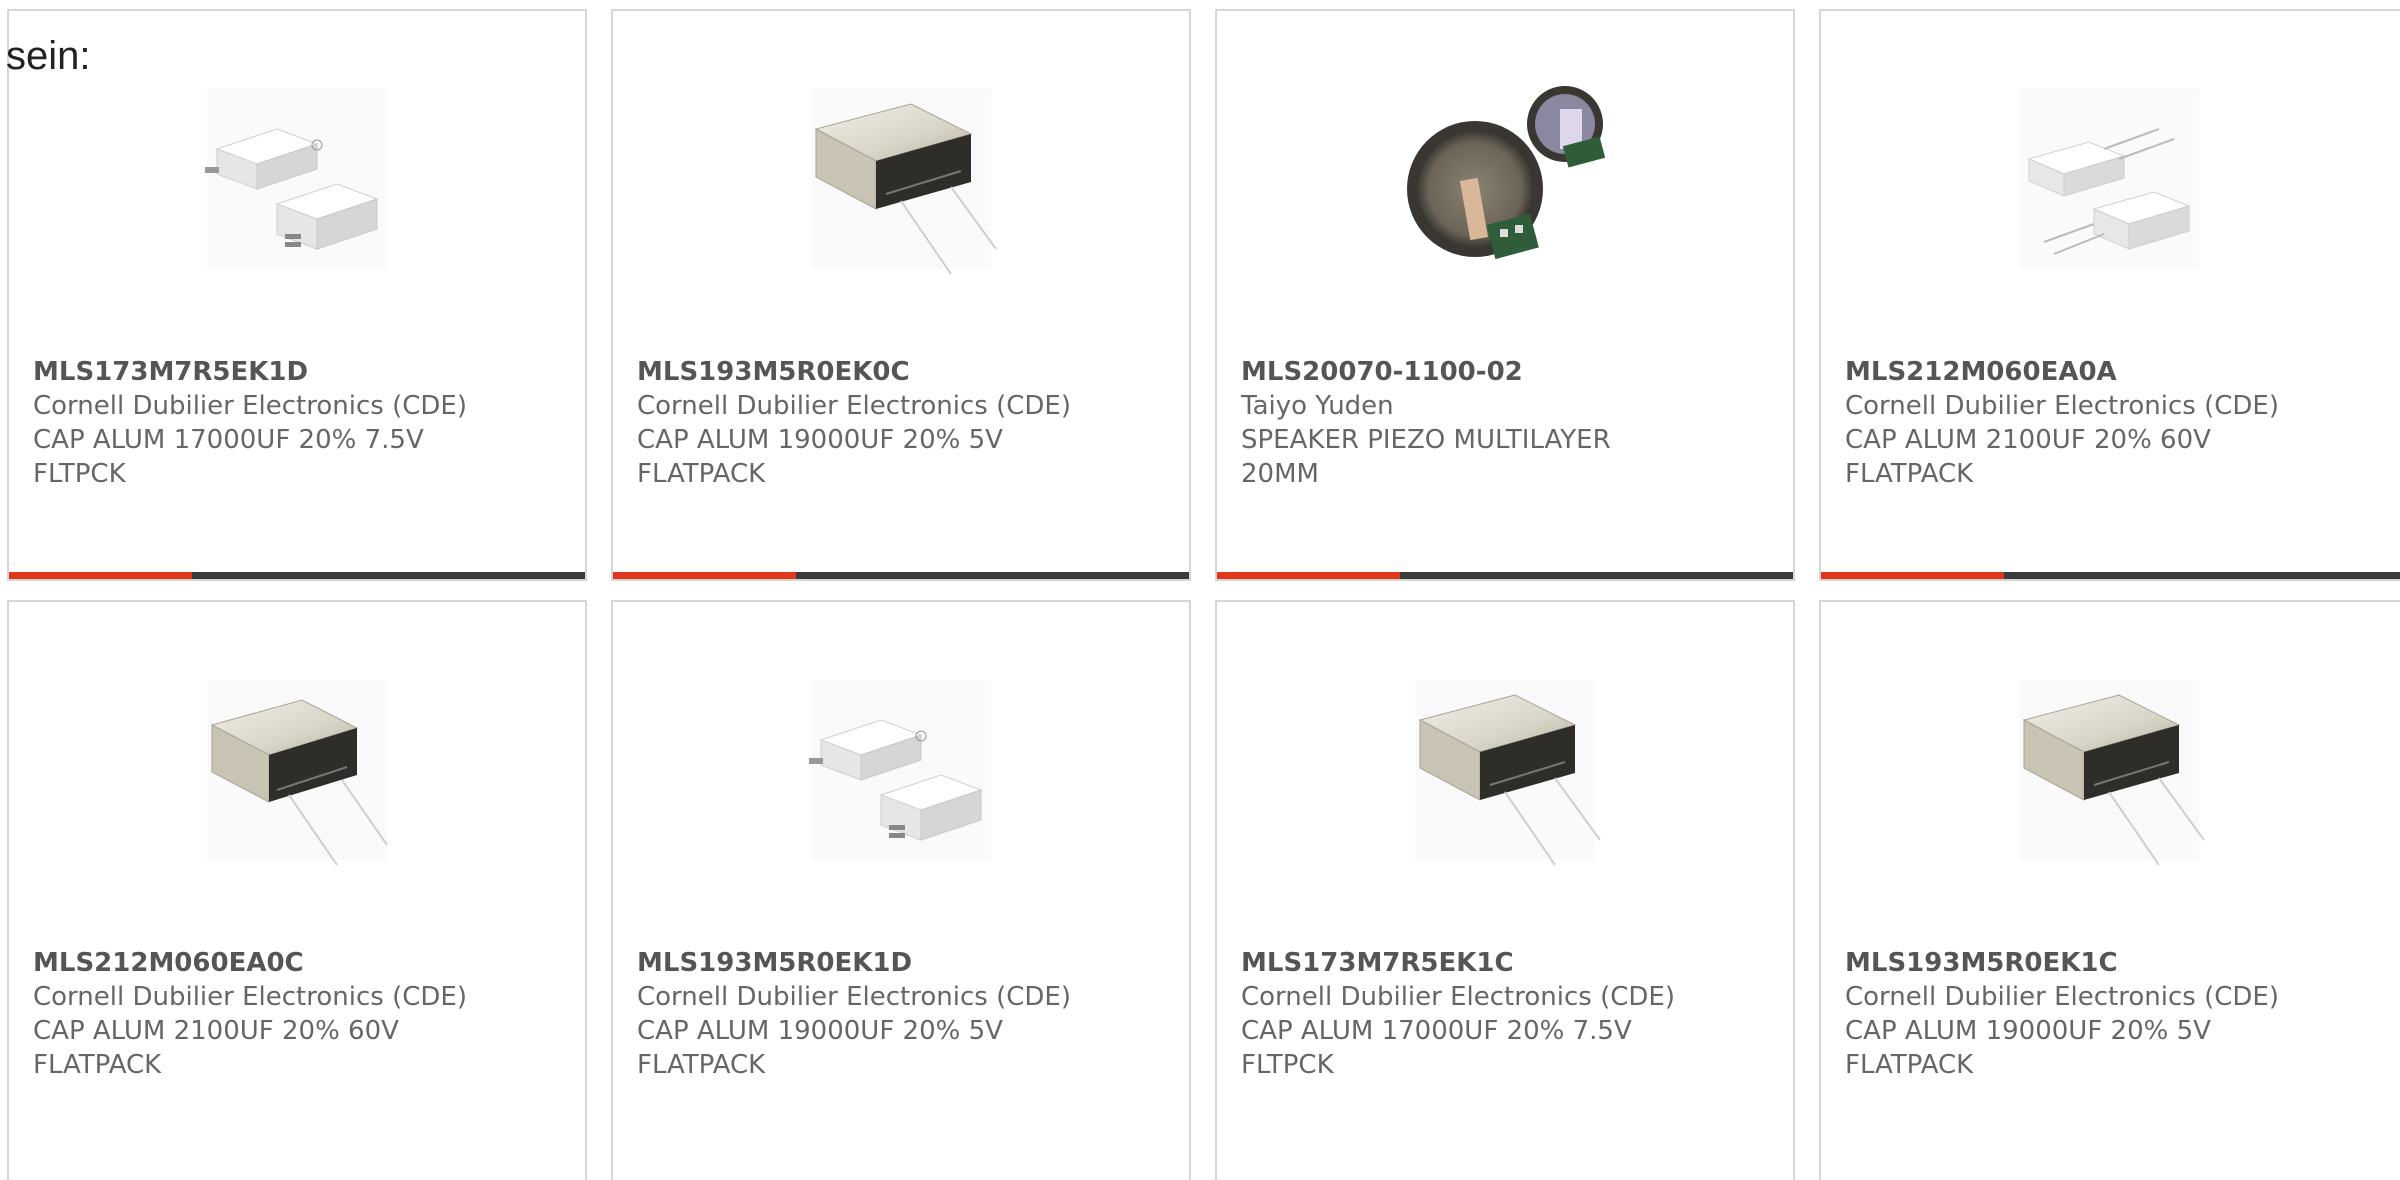  Describe the element at coordinates (903, 963) in the screenshot. I see `part-number-link: MLS193M5R0EK1D` at that location.